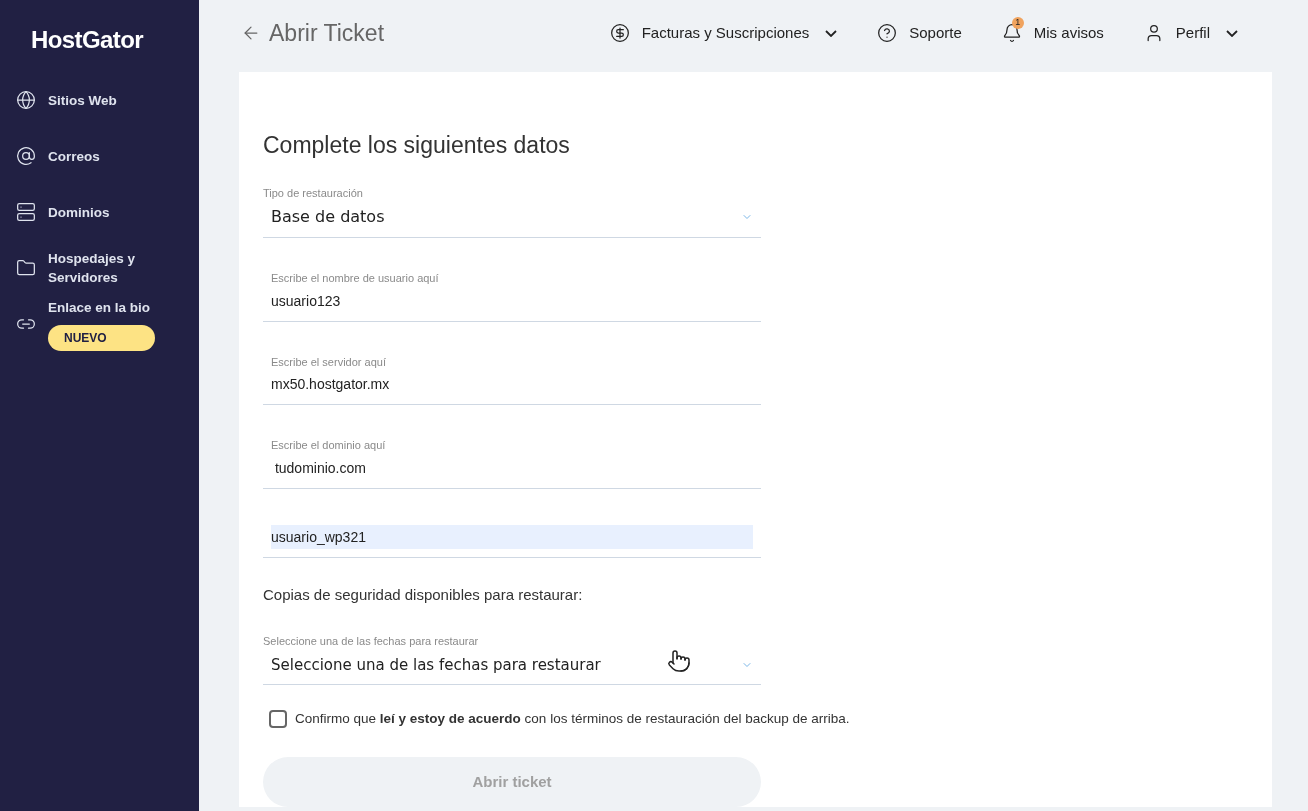 The height and width of the screenshot is (811, 1308). Describe the element at coordinates (512, 461) in the screenshot. I see `input-field: Escribe el dominio aquí tudominio.com` at that location.